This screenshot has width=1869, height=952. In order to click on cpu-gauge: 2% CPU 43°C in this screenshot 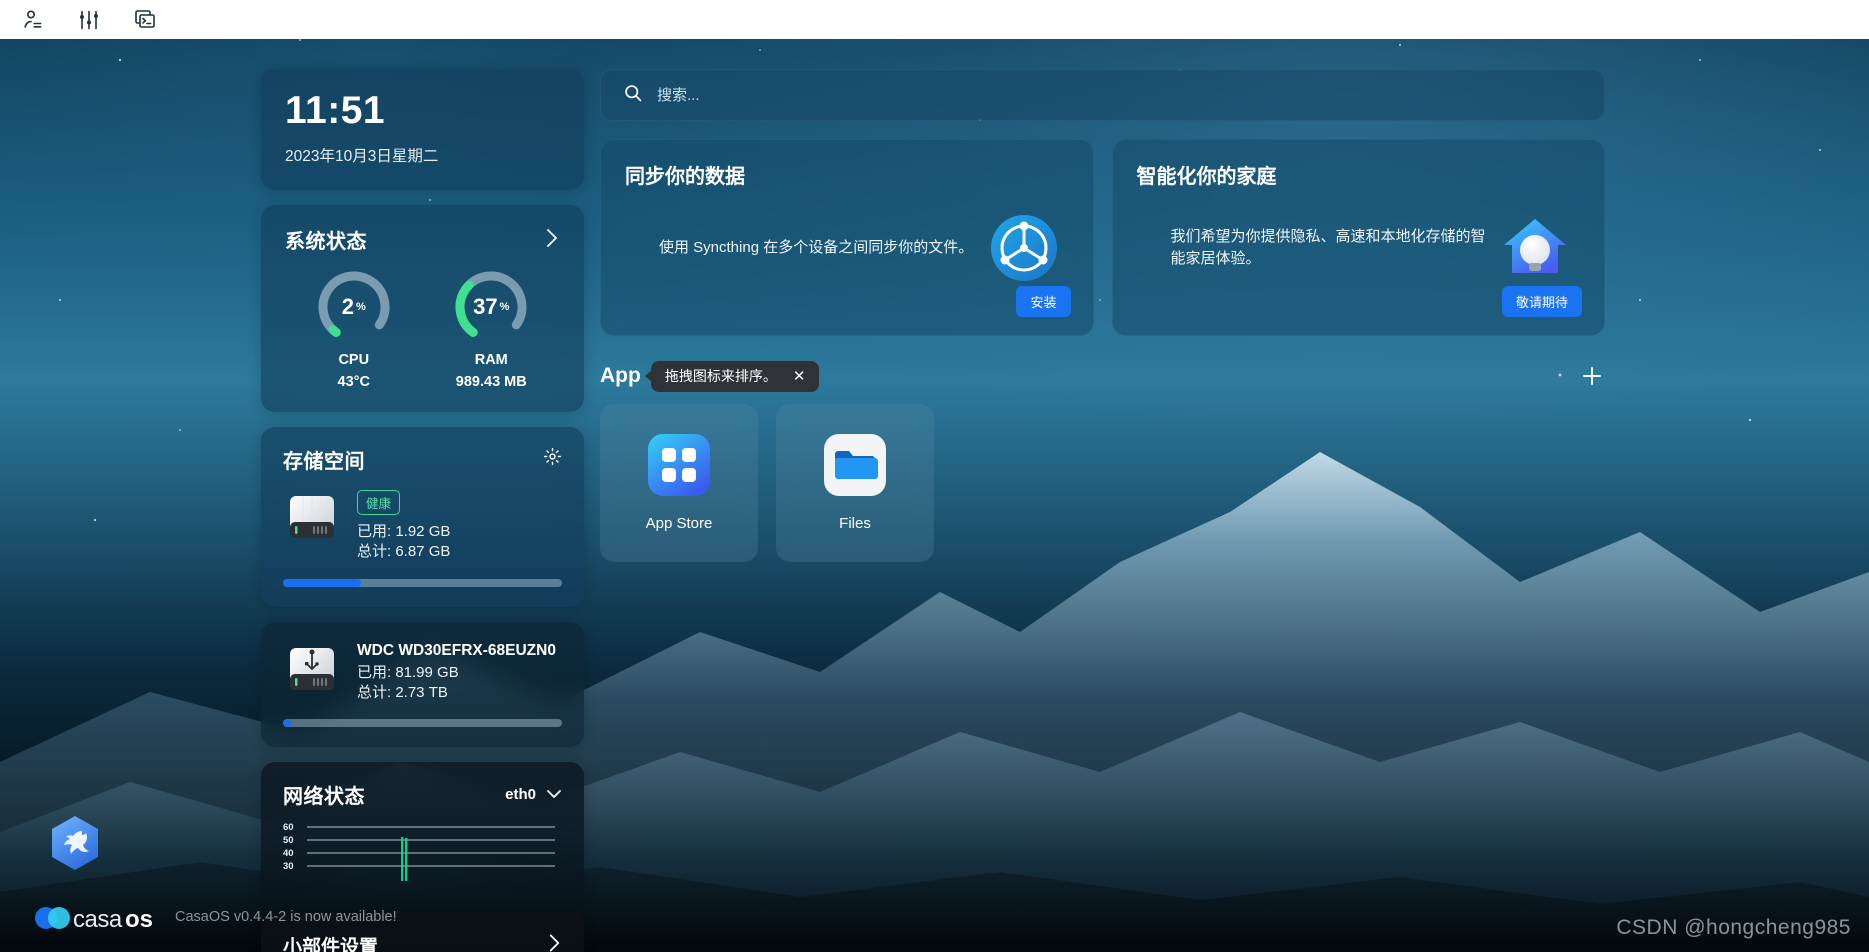, I will do `click(354, 329)`.